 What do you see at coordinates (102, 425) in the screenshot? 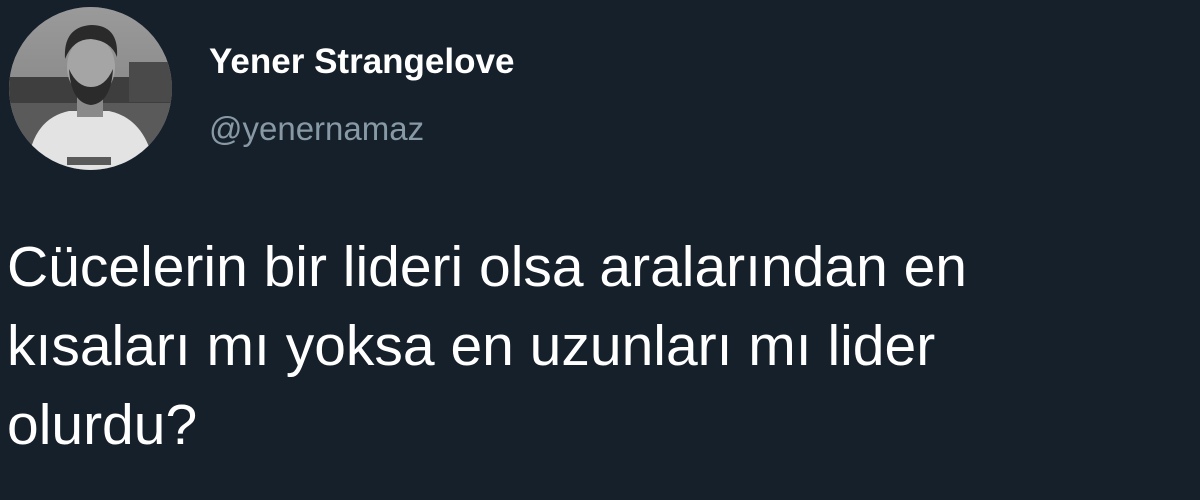
I see `tweet-text-line: olurdu?` at bounding box center [102, 425].